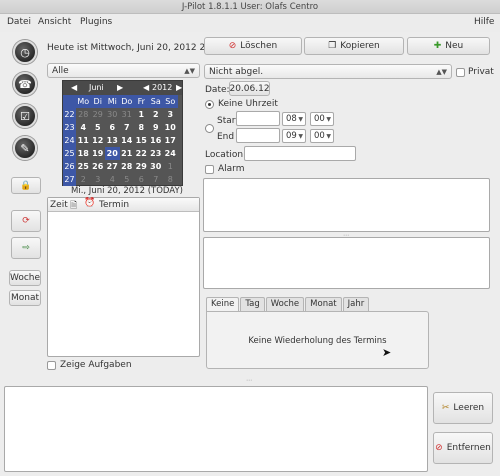  What do you see at coordinates (249, 380) in the screenshot?
I see `horizontal-splitter-handle: ⋯` at bounding box center [249, 380].